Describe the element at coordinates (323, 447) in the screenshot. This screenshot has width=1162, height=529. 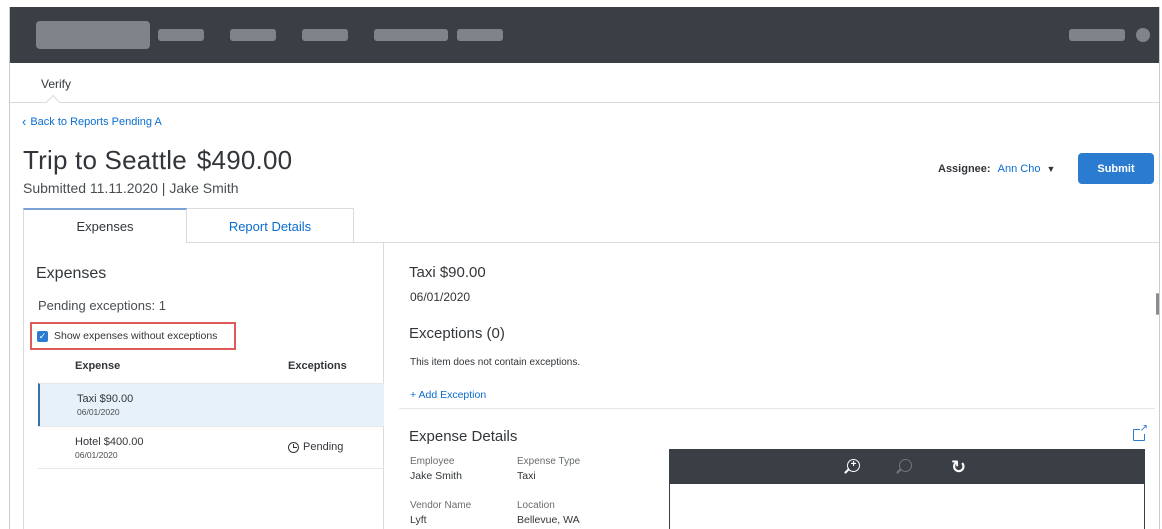
I see `status-label: Pending` at that location.